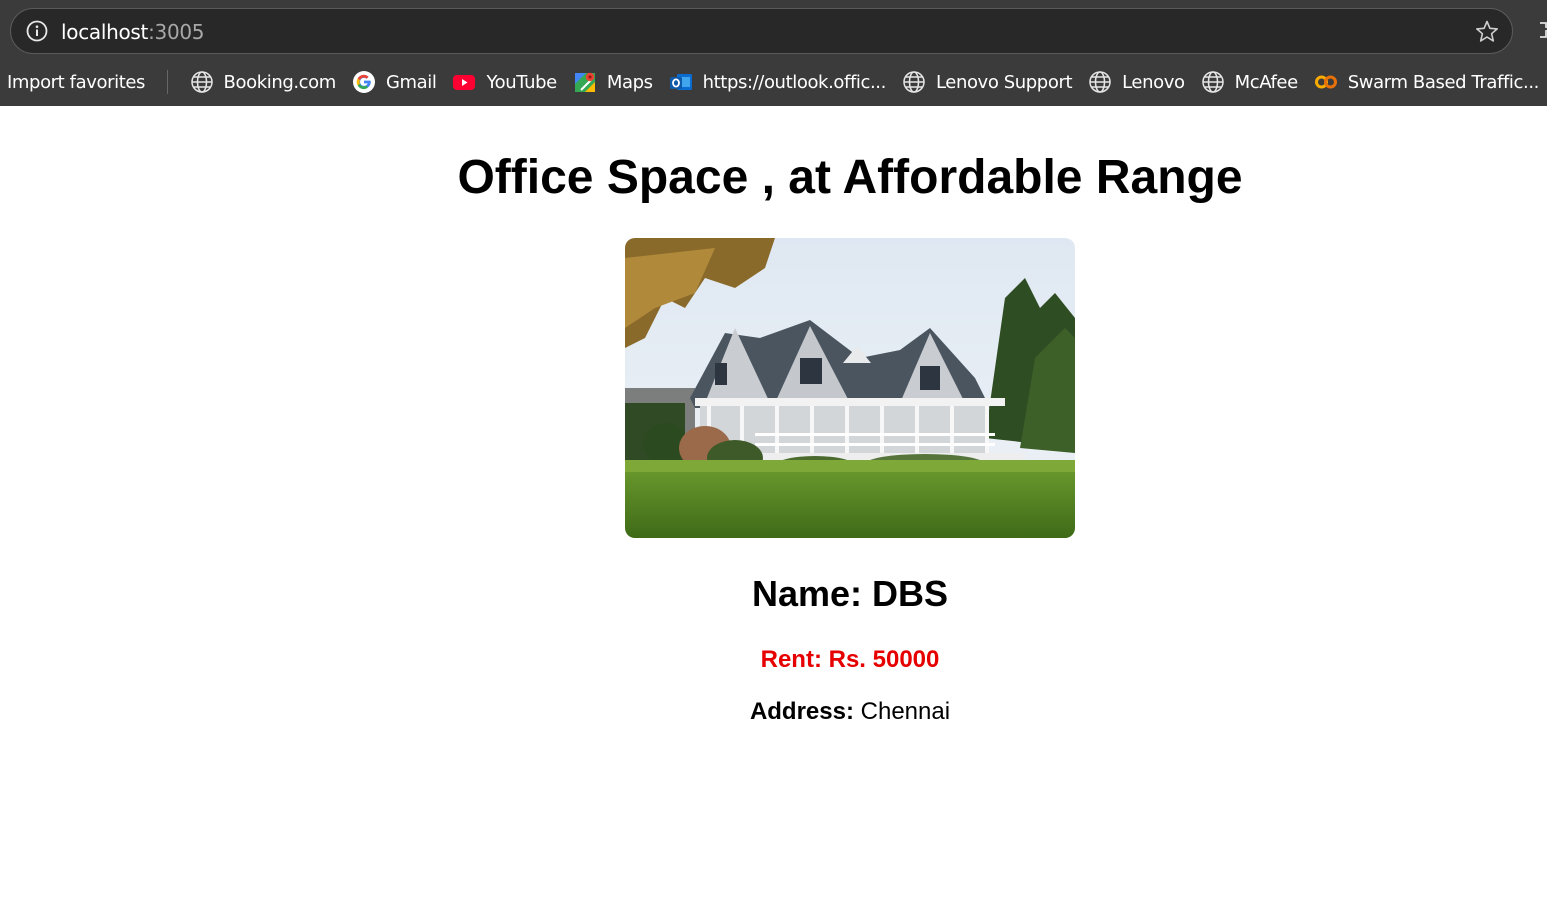  I want to click on bookmark-booking: Booking.com, so click(263, 82).